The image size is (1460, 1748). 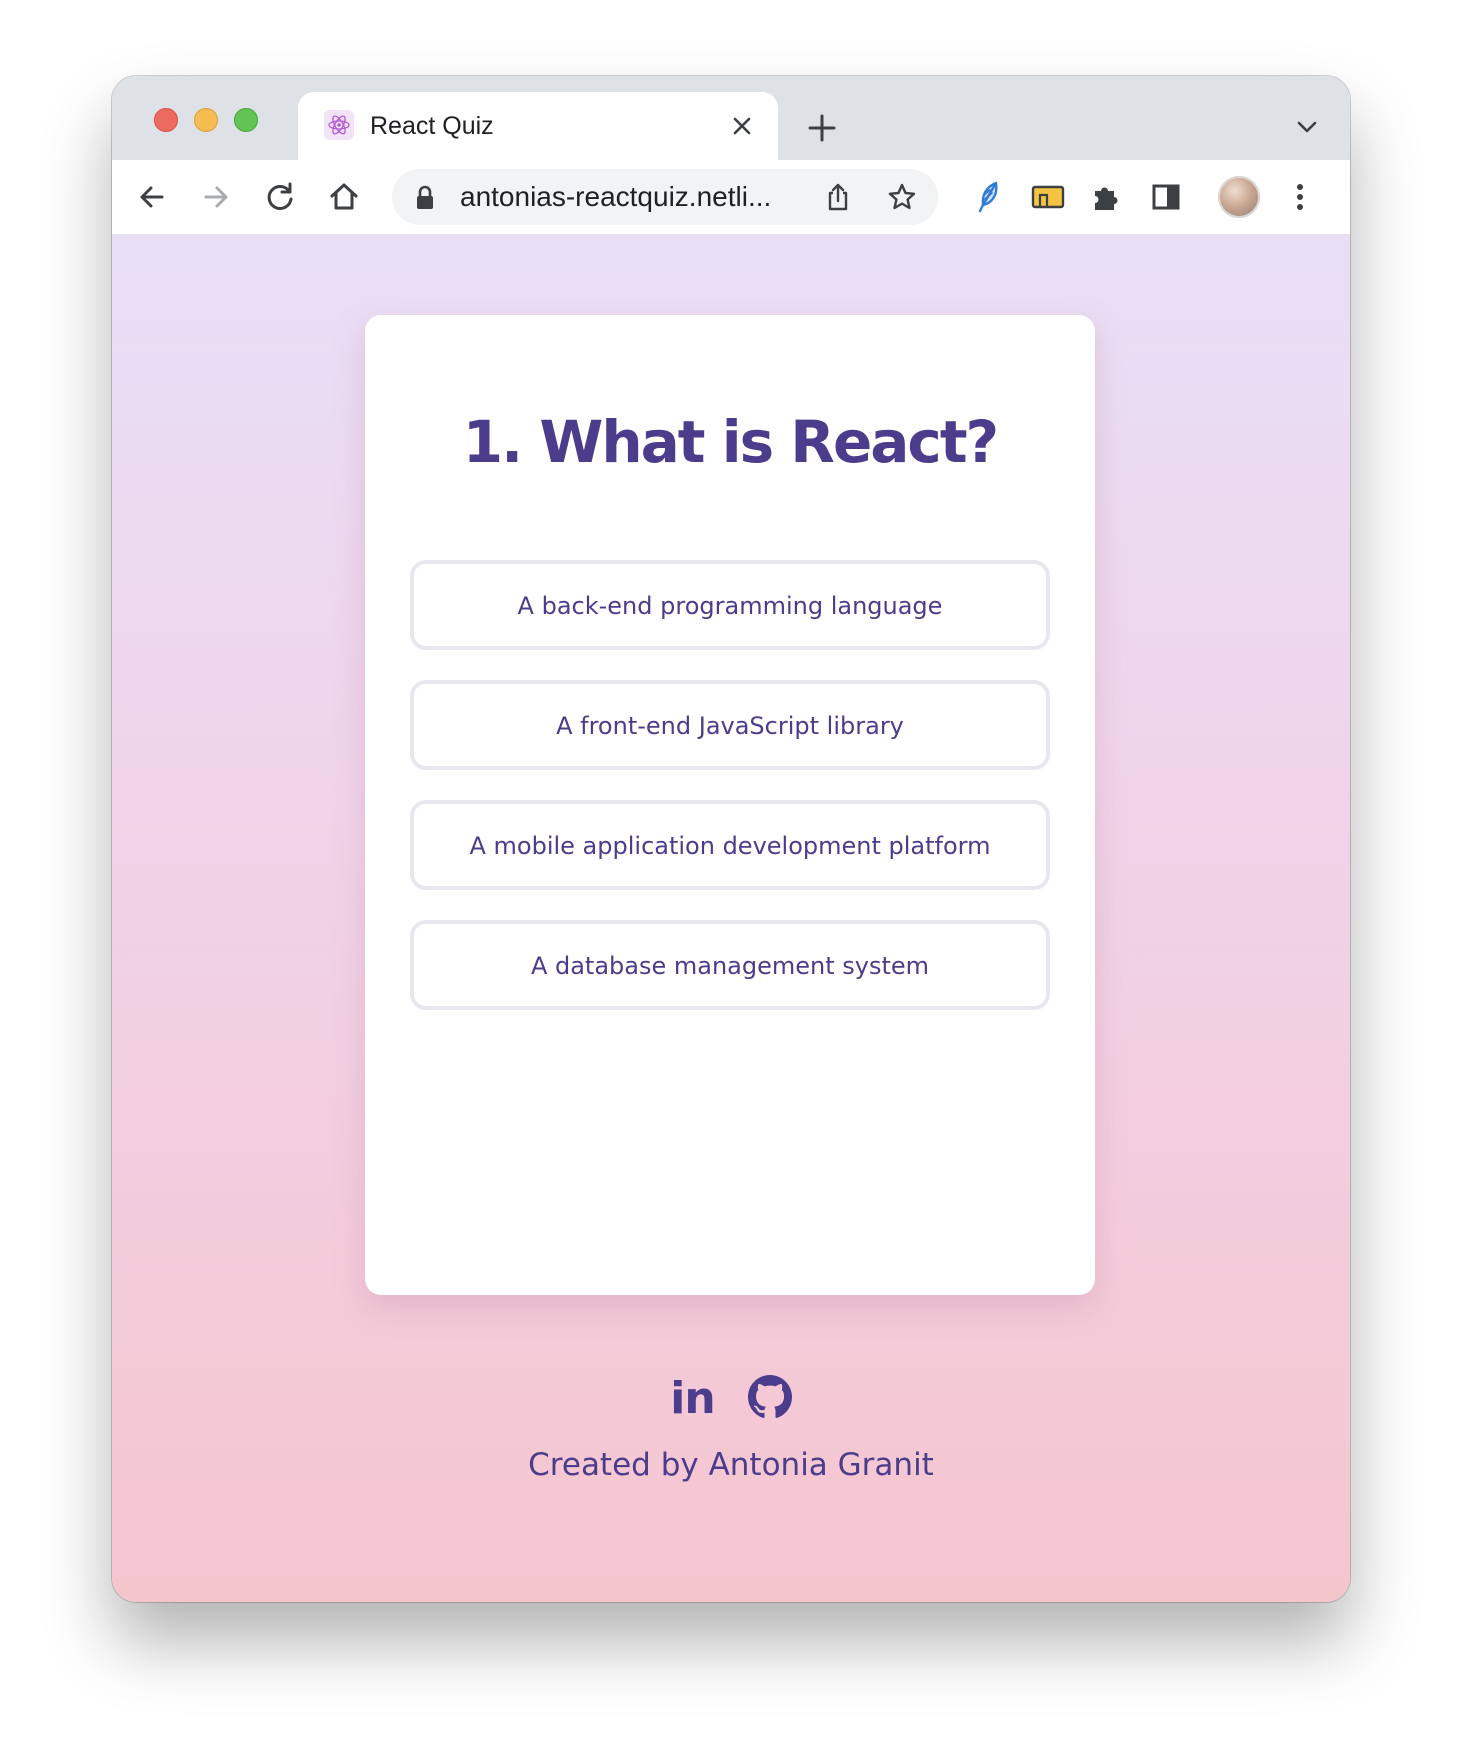 What do you see at coordinates (166, 120) in the screenshot?
I see `close-window-button` at bounding box center [166, 120].